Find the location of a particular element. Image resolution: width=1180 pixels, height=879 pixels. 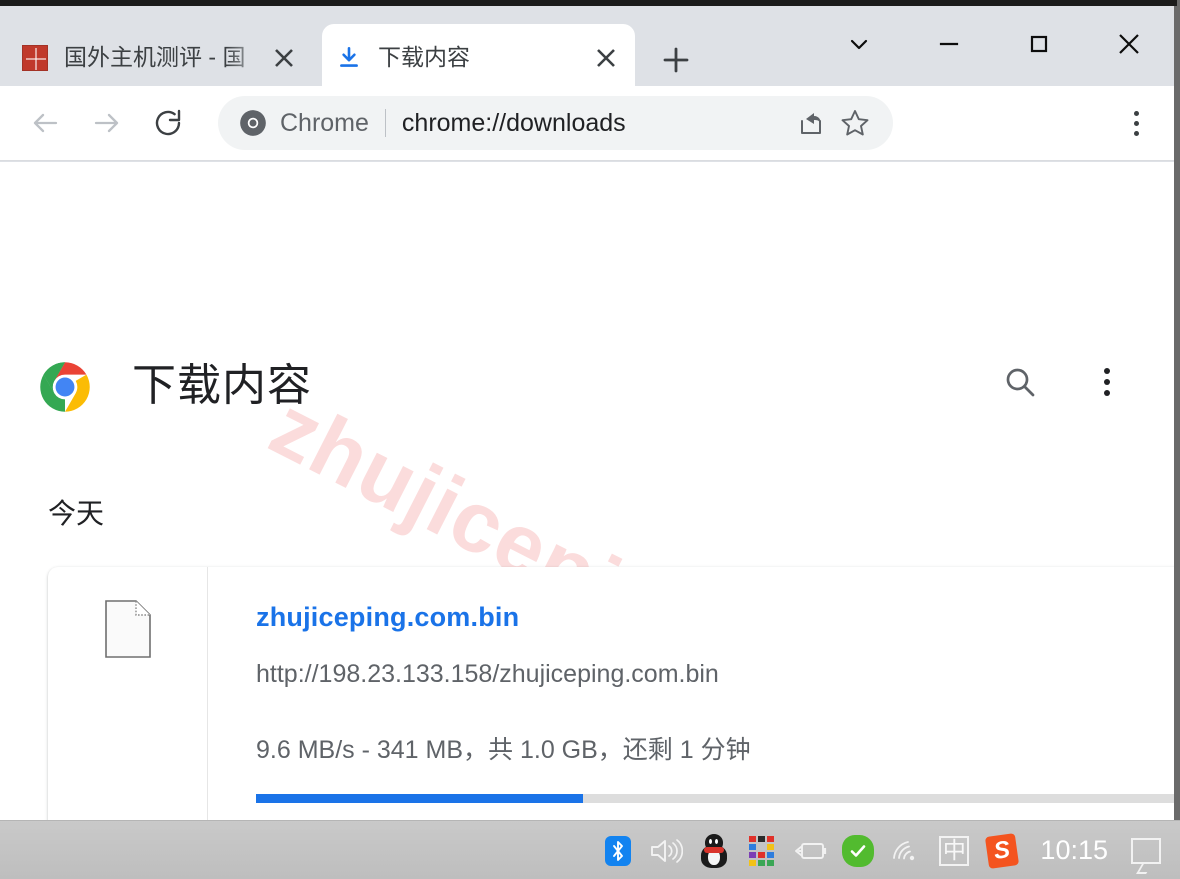

sogou-label: S is located at coordinates (1002, 850).